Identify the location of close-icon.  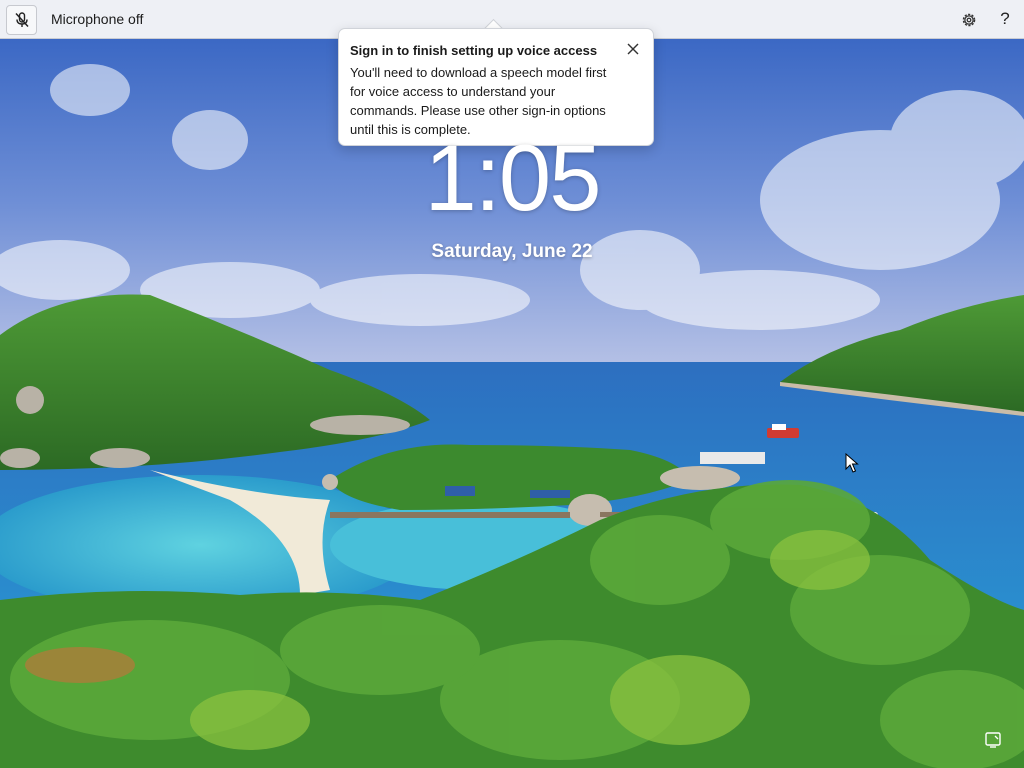
(633, 49).